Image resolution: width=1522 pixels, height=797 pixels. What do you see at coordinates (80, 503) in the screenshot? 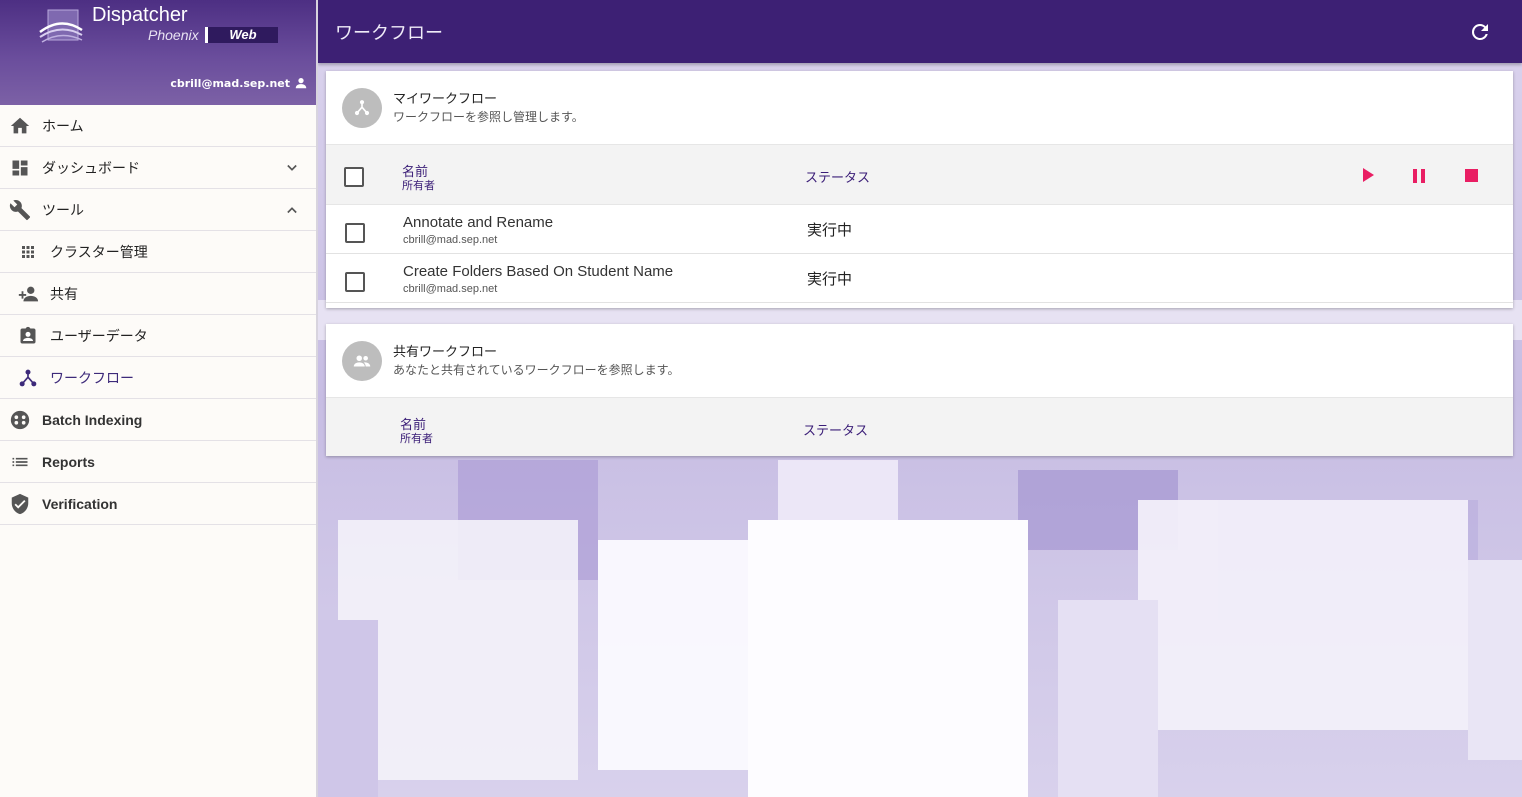
I see `sidebar-item-label: Verification` at bounding box center [80, 503].